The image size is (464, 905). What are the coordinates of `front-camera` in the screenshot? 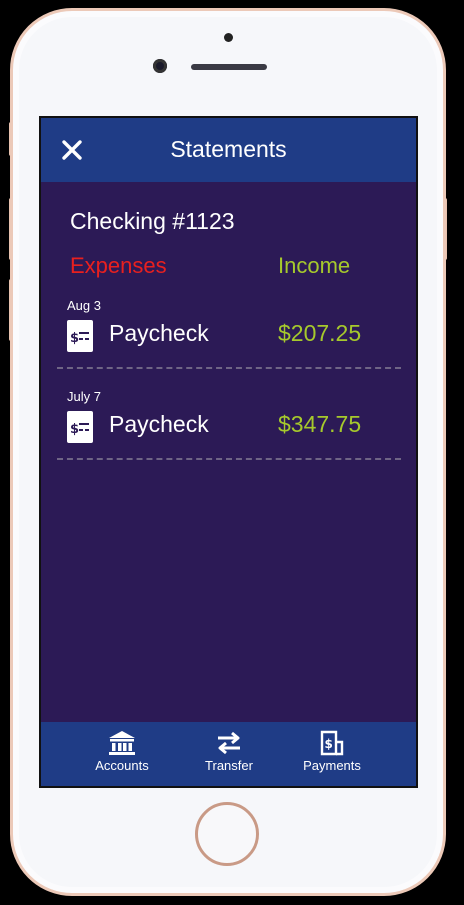 It's located at (160, 66).